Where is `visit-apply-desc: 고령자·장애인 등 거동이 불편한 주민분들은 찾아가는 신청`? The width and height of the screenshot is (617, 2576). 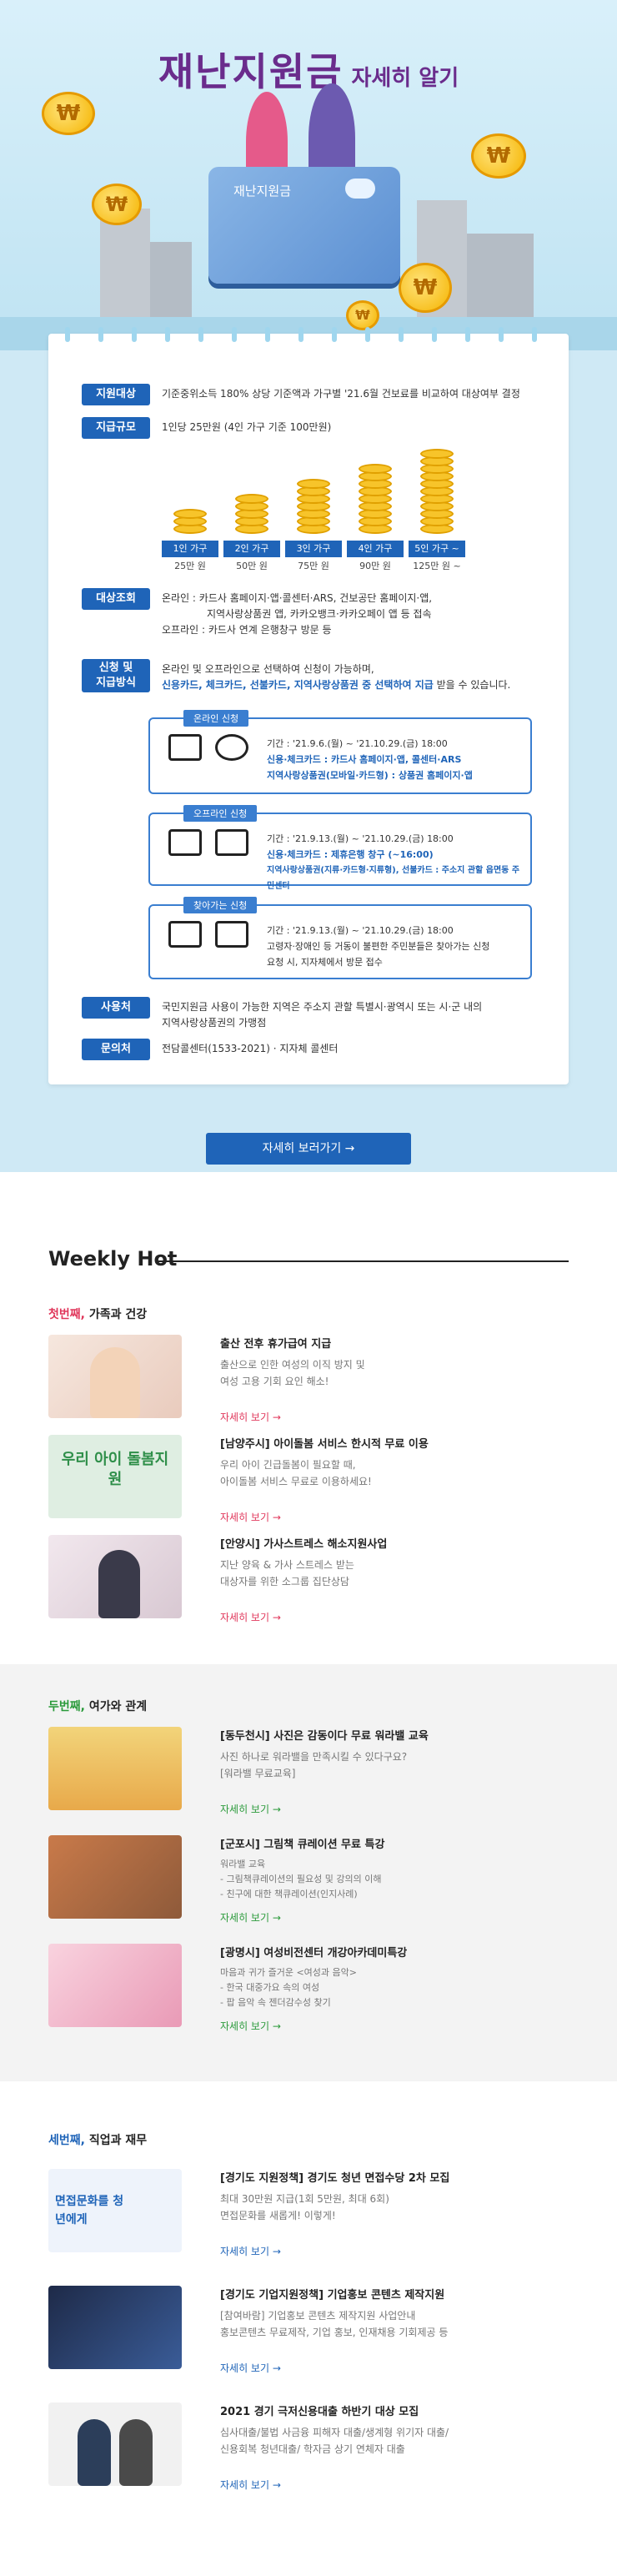
visit-apply-desc: 고령자·장애인 등 거동이 불편한 주민분들은 찾아가는 신청 is located at coordinates (379, 946).